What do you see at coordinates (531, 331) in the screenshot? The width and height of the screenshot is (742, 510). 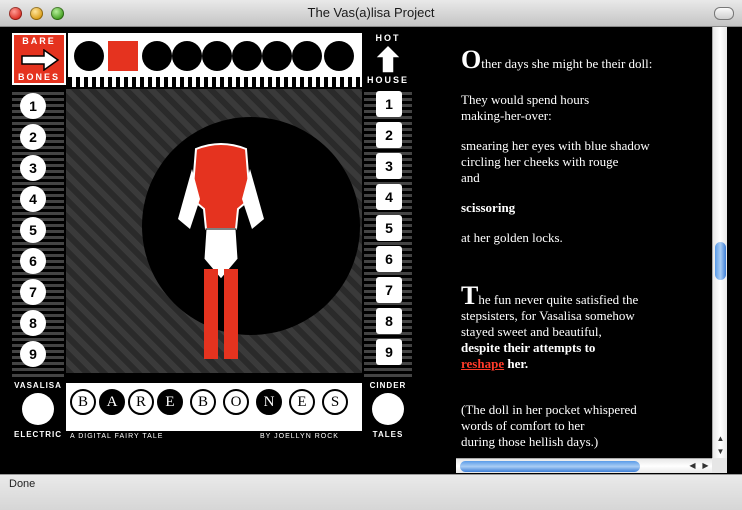 I see `story-line-11: stayed sweet and beautiful,` at bounding box center [531, 331].